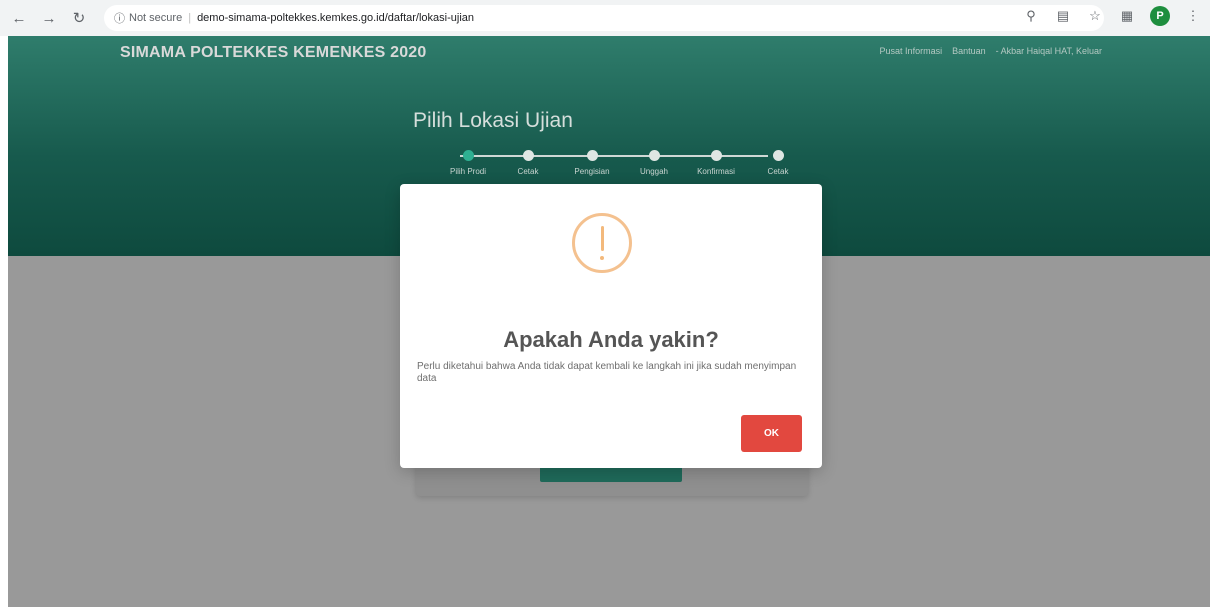 The height and width of the screenshot is (607, 1210). Describe the element at coordinates (778, 163) in the screenshot. I see `step-cetak-final: Cetak` at that location.